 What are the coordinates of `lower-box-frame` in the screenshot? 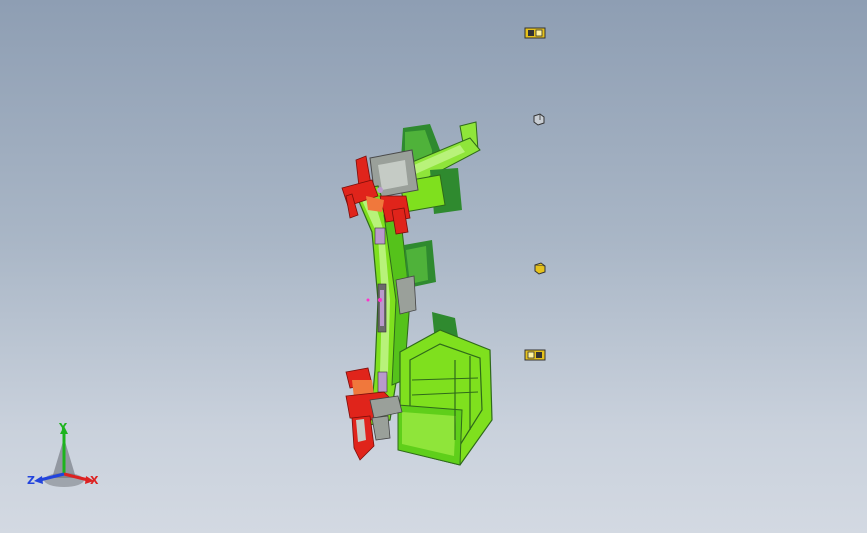 It's located at (445, 389).